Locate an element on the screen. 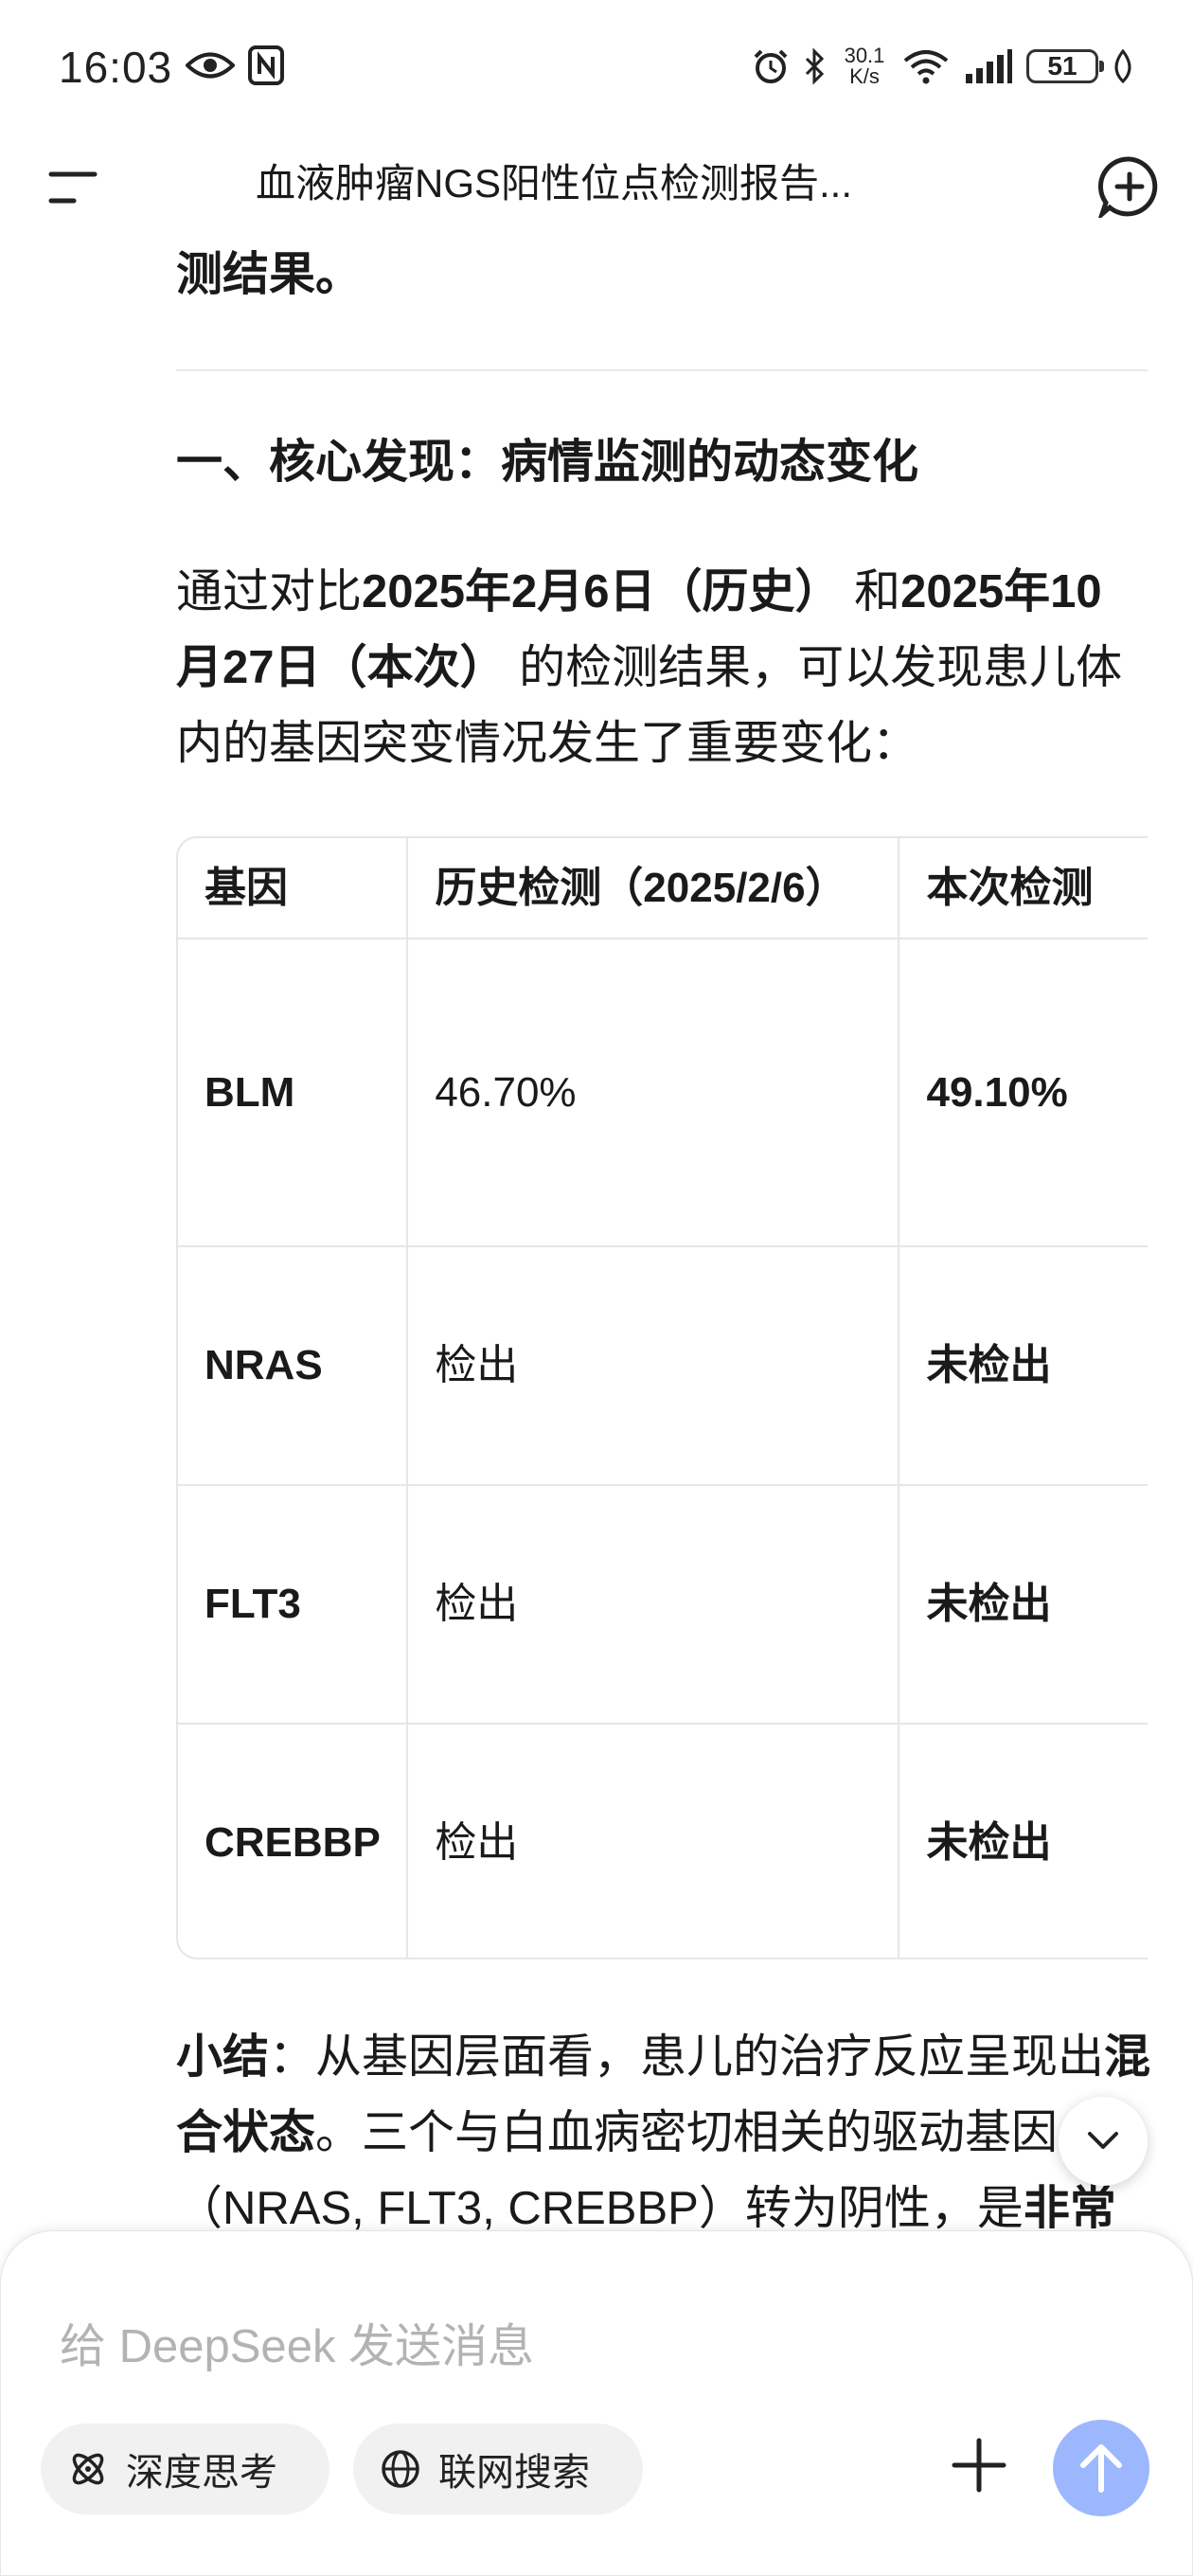 This screenshot has width=1193, height=2576. gene-cell: NRAS is located at coordinates (293, 1366).